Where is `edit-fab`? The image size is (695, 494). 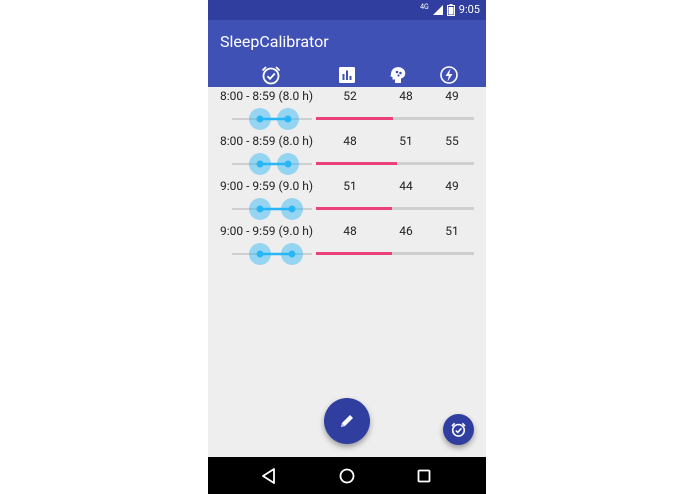 edit-fab is located at coordinates (347, 421).